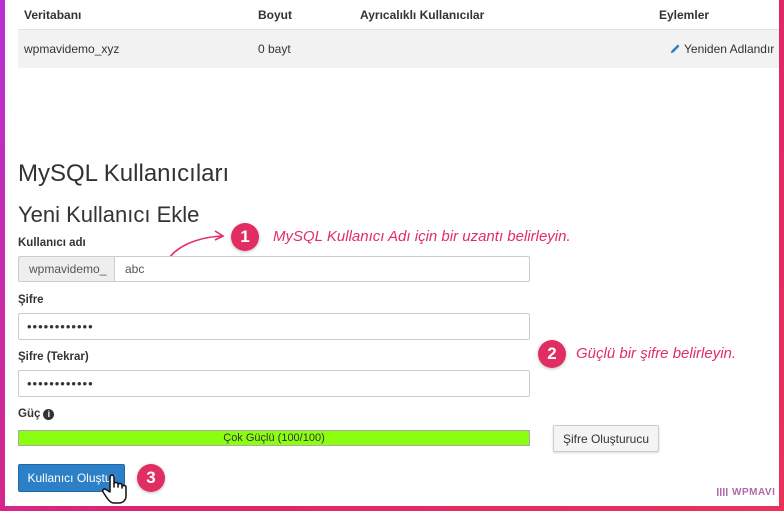 Image resolution: width=784 pixels, height=511 pixels. I want to click on col-privileged-users: Ayrıcalıklı Kullanıcılar, so click(422, 15).